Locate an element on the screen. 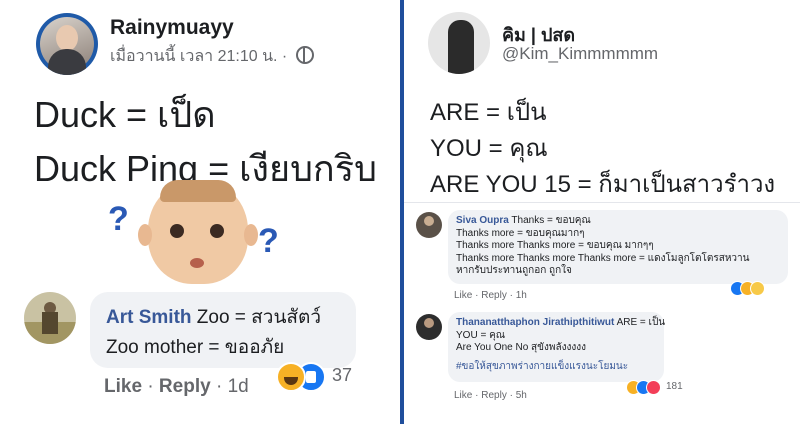 Image resolution: width=800 pixels, height=424 pixels. reaction-count: 37 is located at coordinates (342, 375).